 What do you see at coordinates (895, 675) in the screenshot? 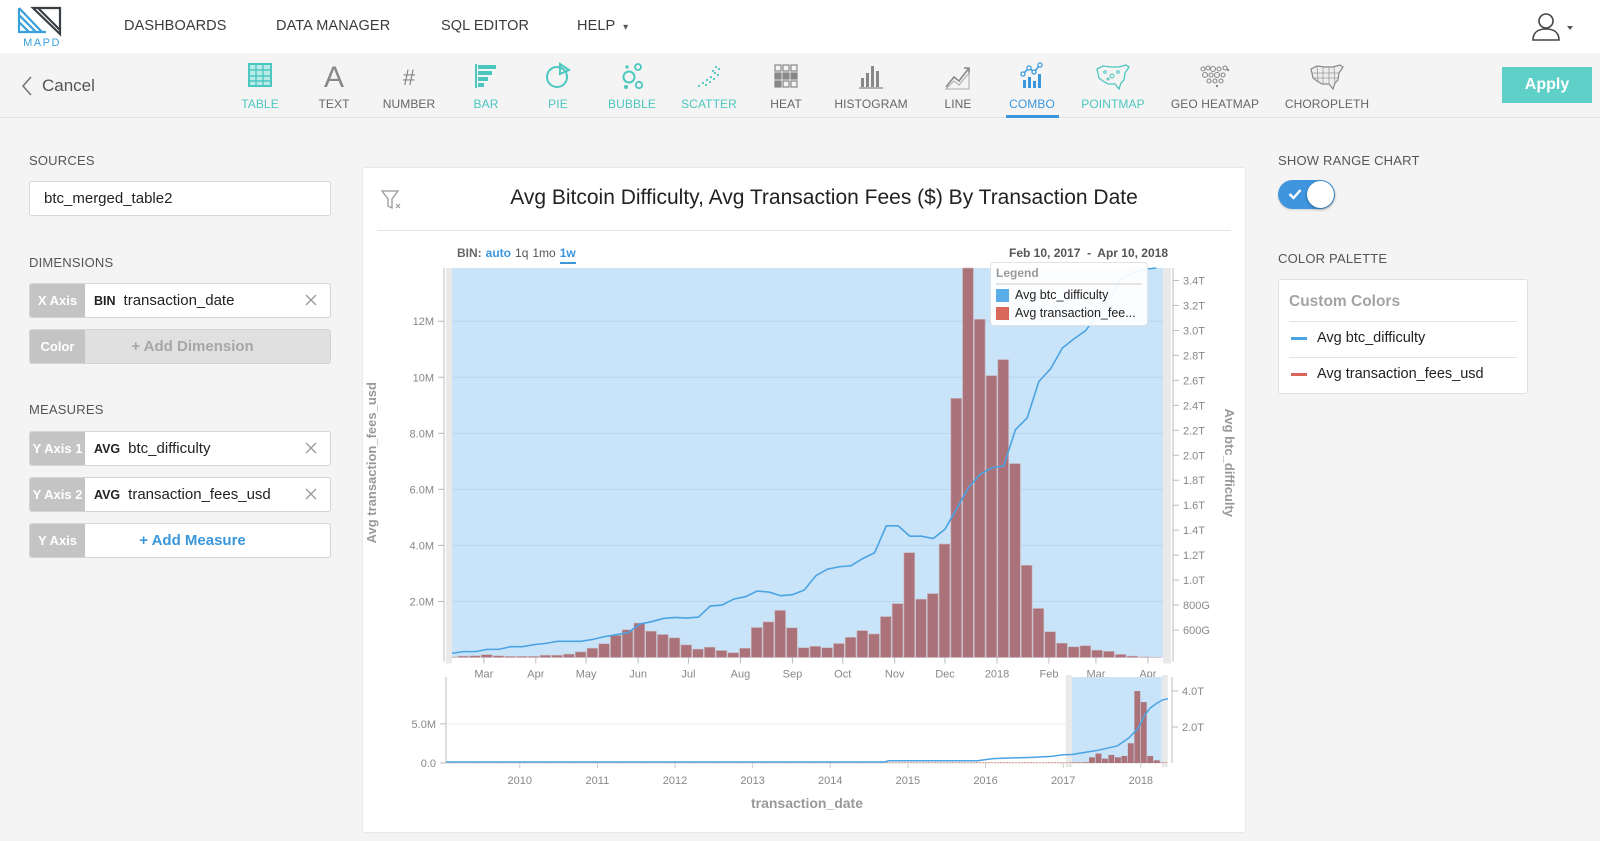
I see `x-tick-label: Nov` at bounding box center [895, 675].